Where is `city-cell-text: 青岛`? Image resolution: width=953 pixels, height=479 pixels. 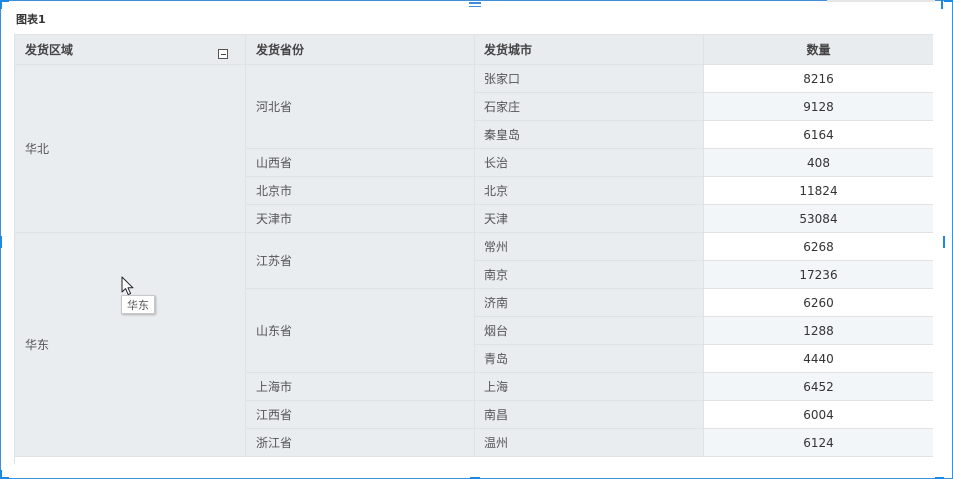
city-cell-text: 青岛 is located at coordinates (496, 359).